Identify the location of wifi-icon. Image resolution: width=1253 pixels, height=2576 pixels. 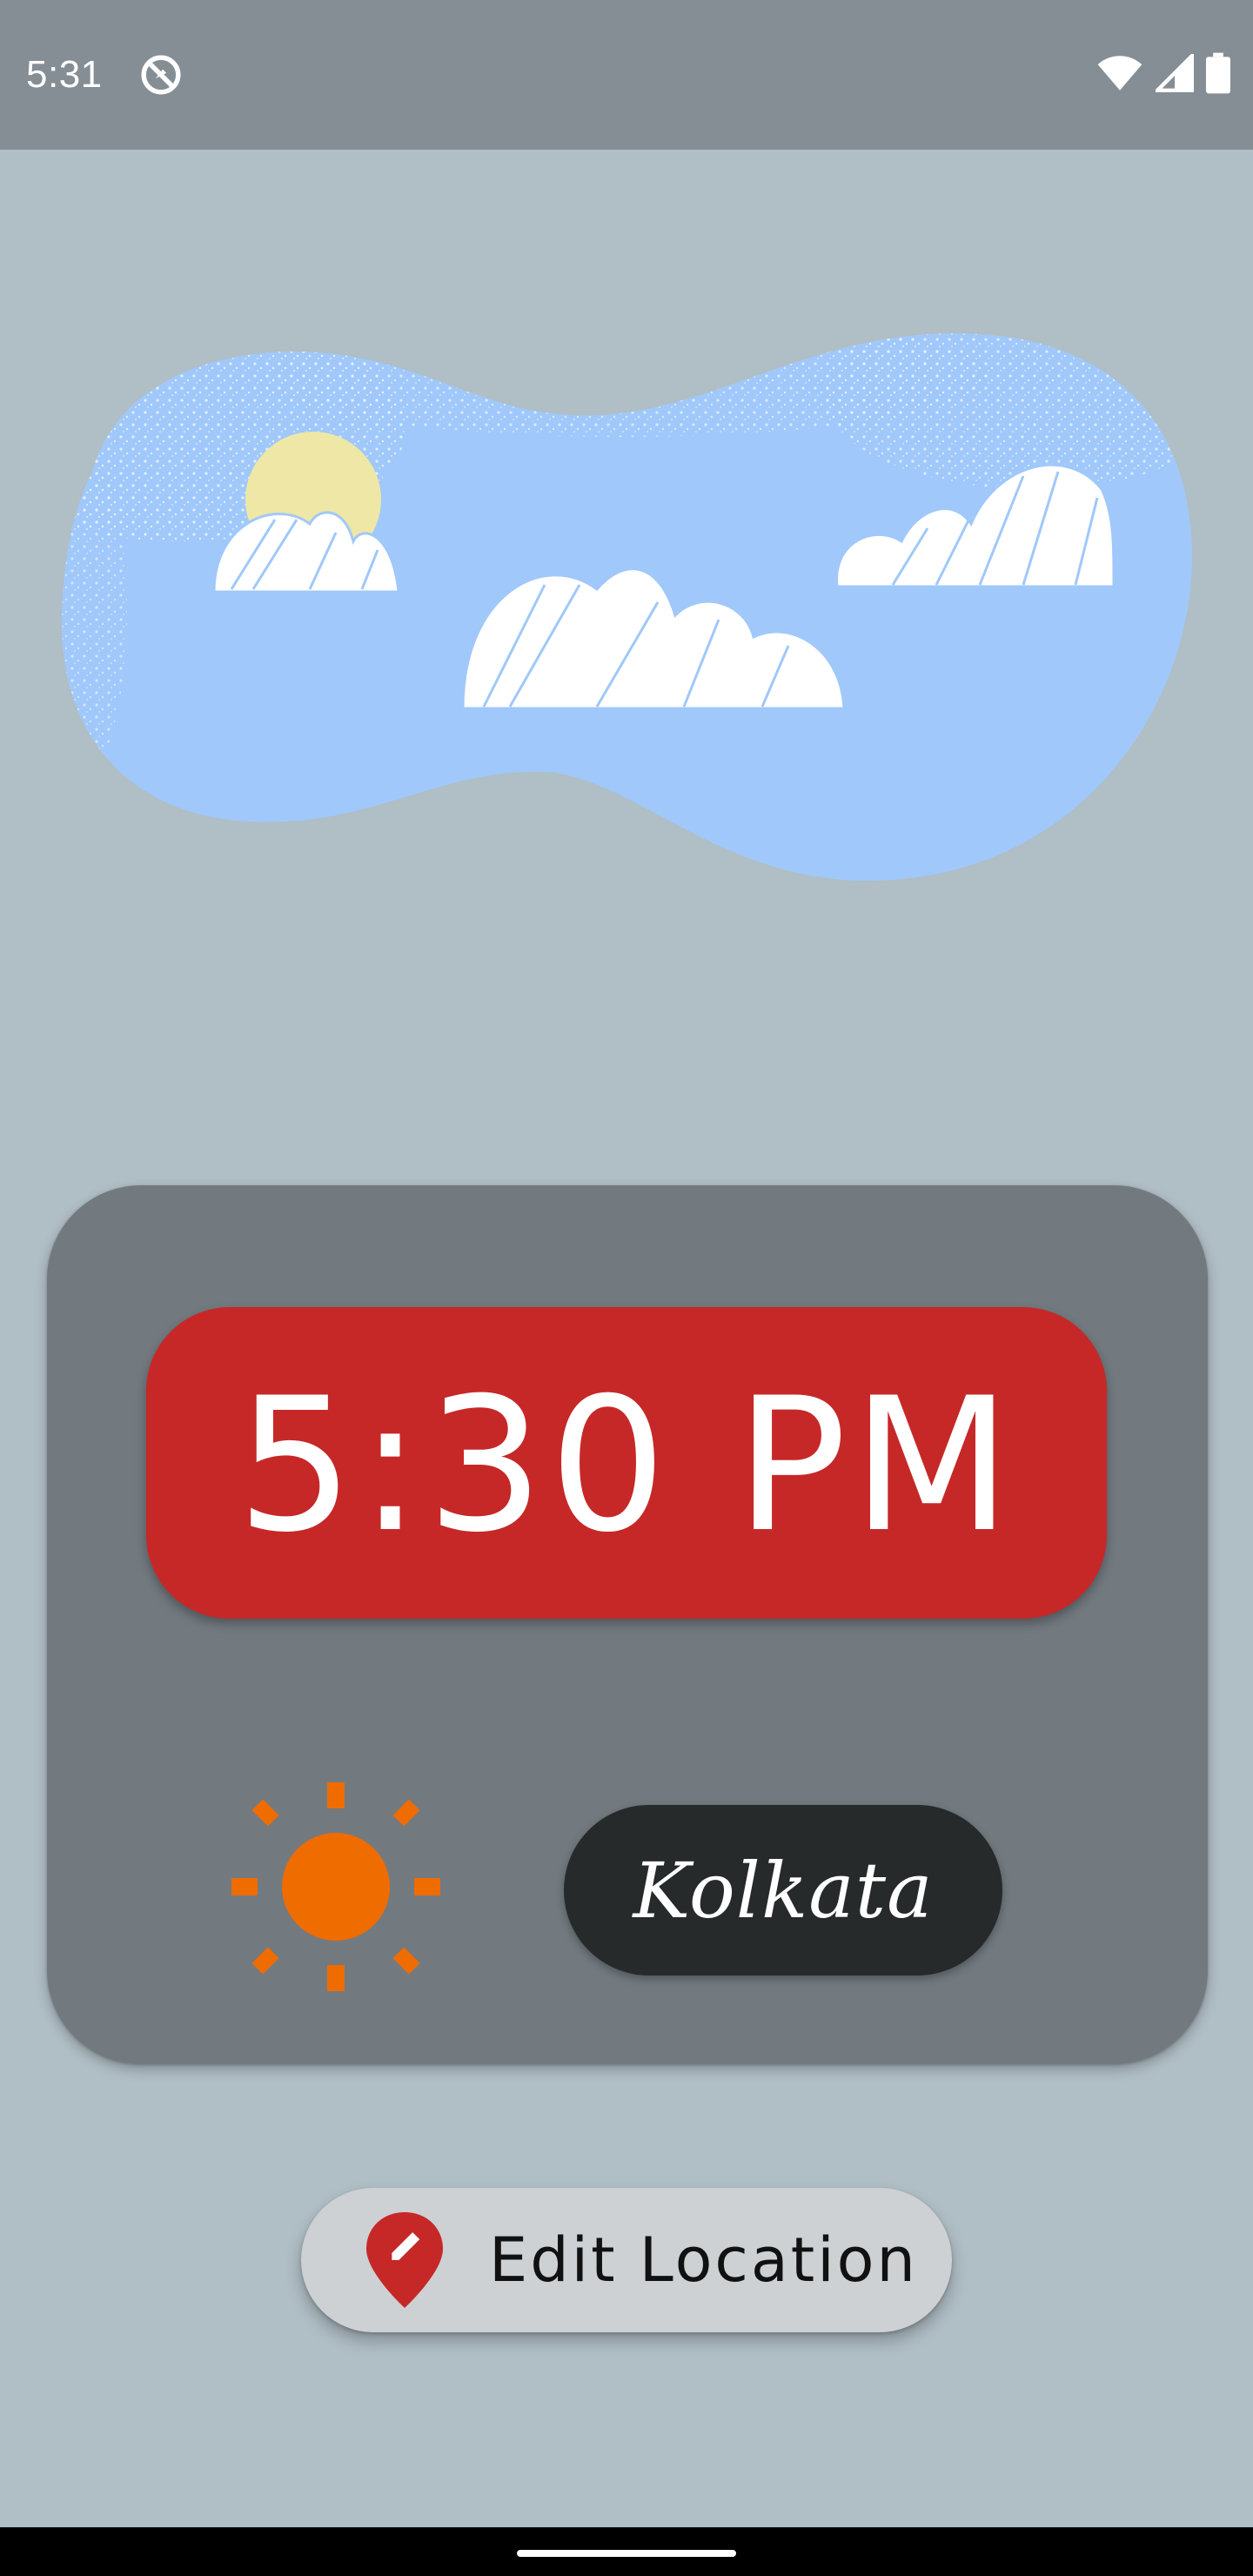
(1119, 73).